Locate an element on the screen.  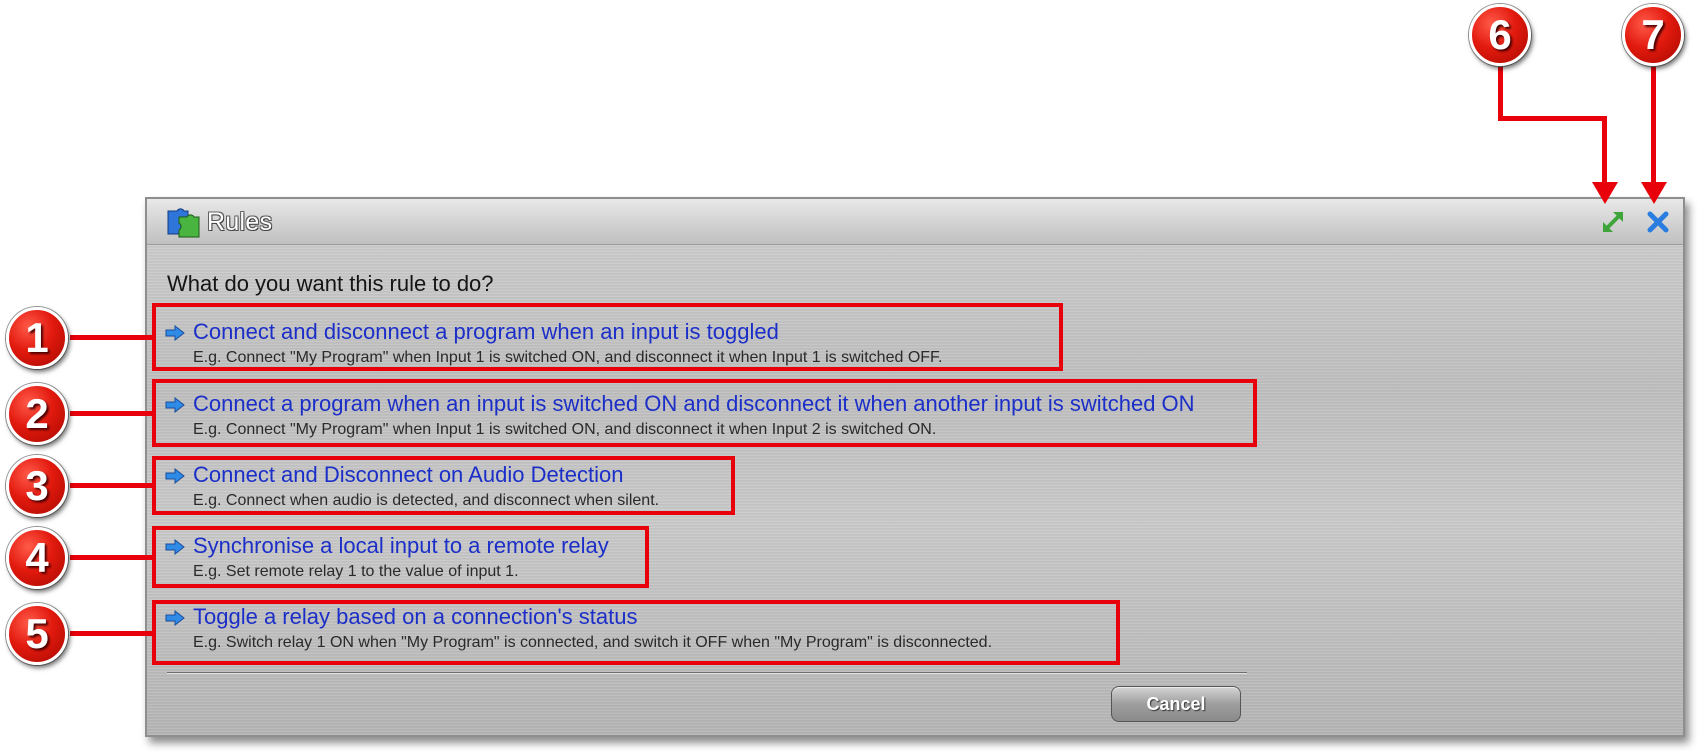
callout-4: 4 is located at coordinates (37, 558).